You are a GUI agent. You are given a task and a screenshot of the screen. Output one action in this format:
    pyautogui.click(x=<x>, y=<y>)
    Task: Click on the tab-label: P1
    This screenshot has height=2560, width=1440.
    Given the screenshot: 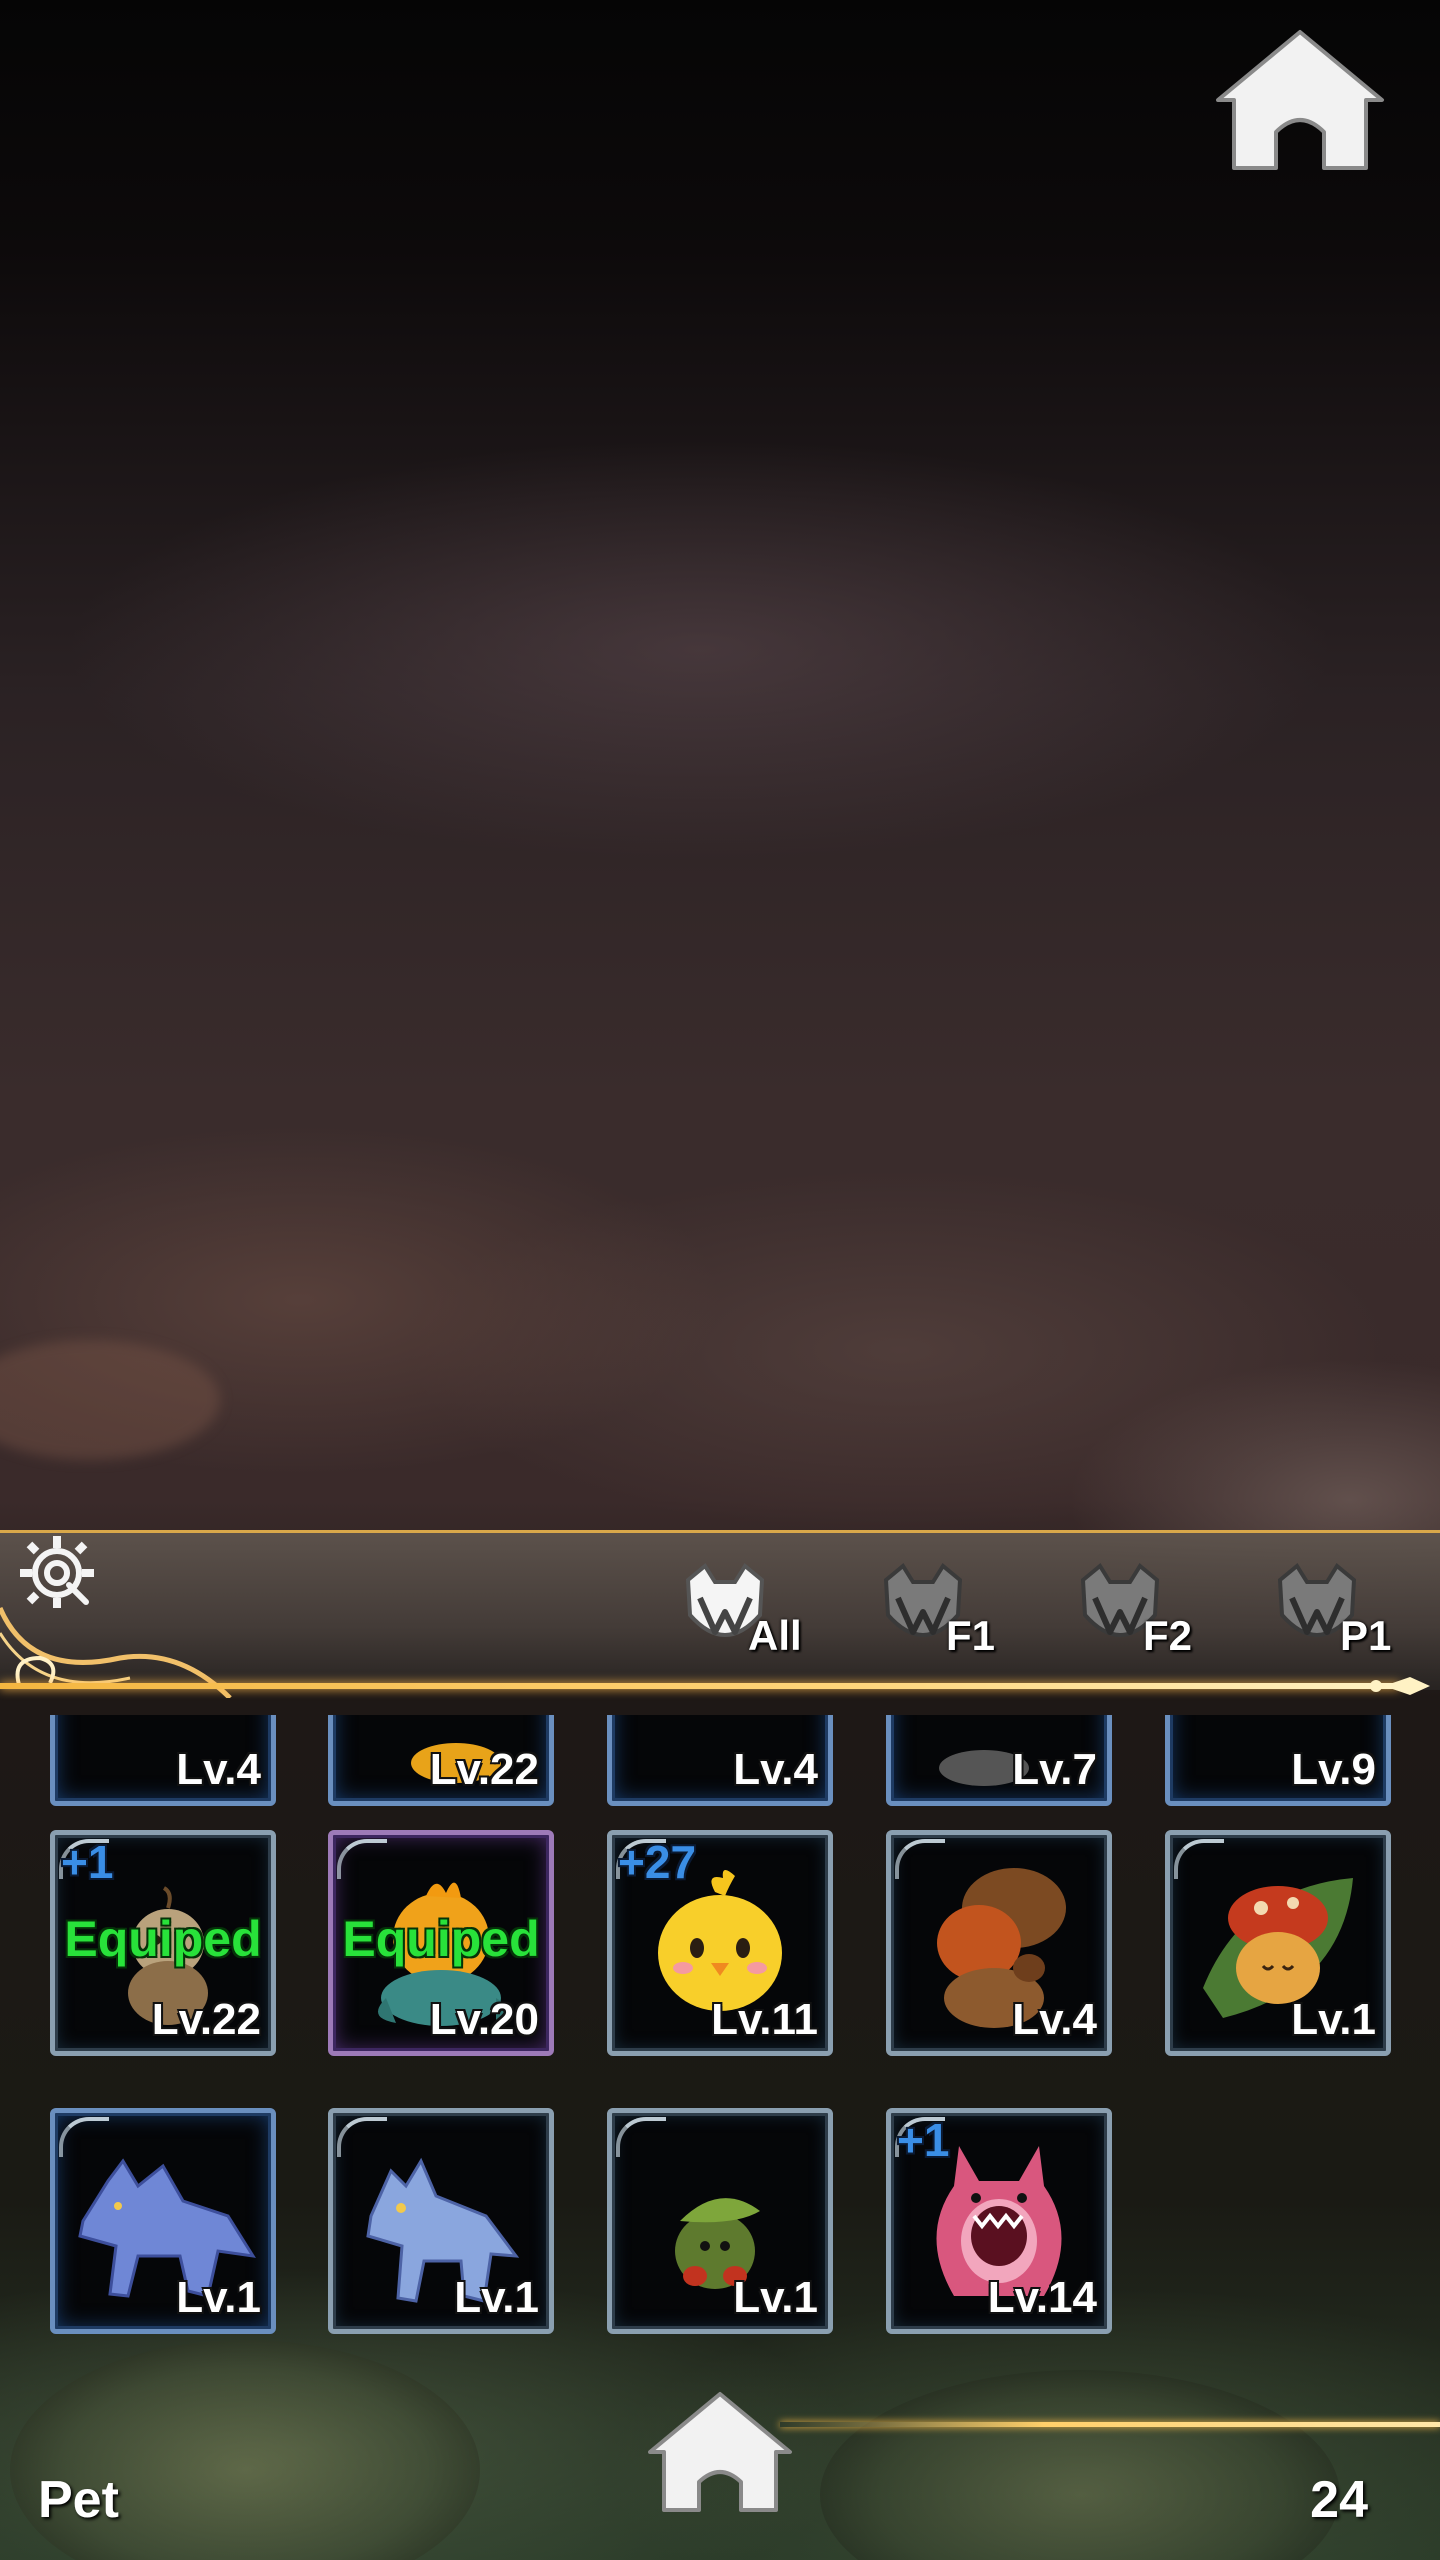 What is the action you would take?
    pyautogui.click(x=1366, y=1635)
    